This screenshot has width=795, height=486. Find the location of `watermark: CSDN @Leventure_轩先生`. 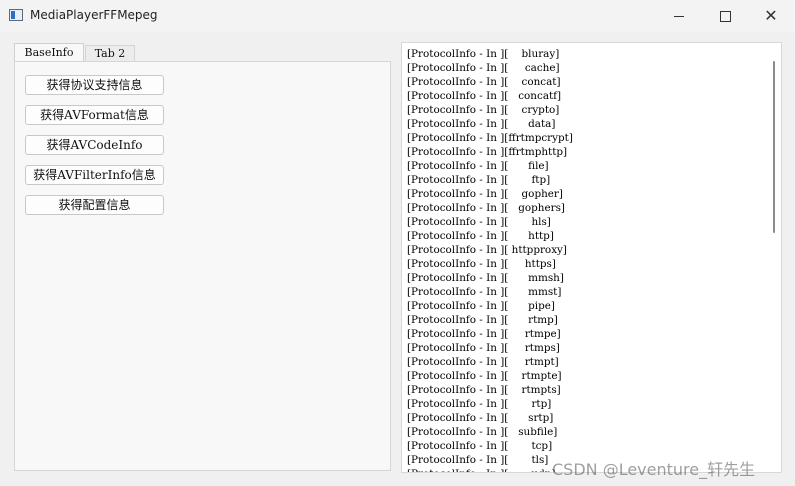

watermark: CSDN @Leventure_轩先生 is located at coordinates (654, 469).